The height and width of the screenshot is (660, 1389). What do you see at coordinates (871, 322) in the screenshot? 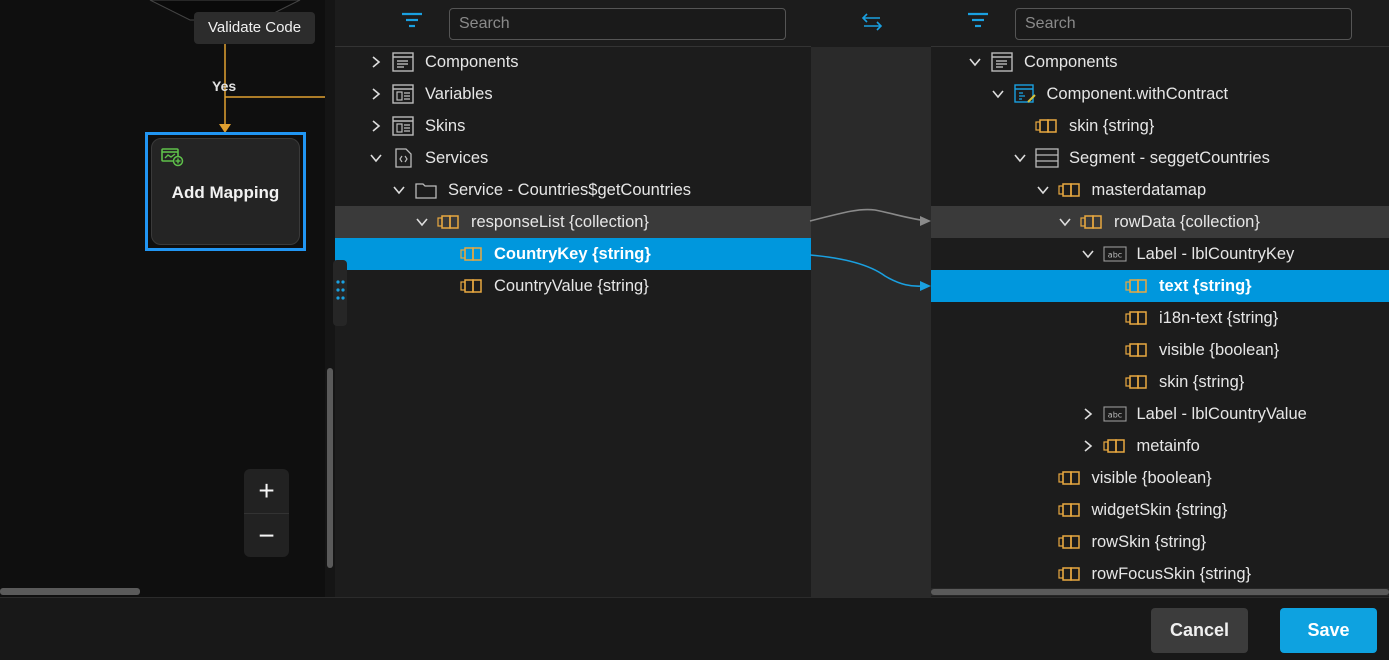
I see `mapping-gutter` at bounding box center [871, 322].